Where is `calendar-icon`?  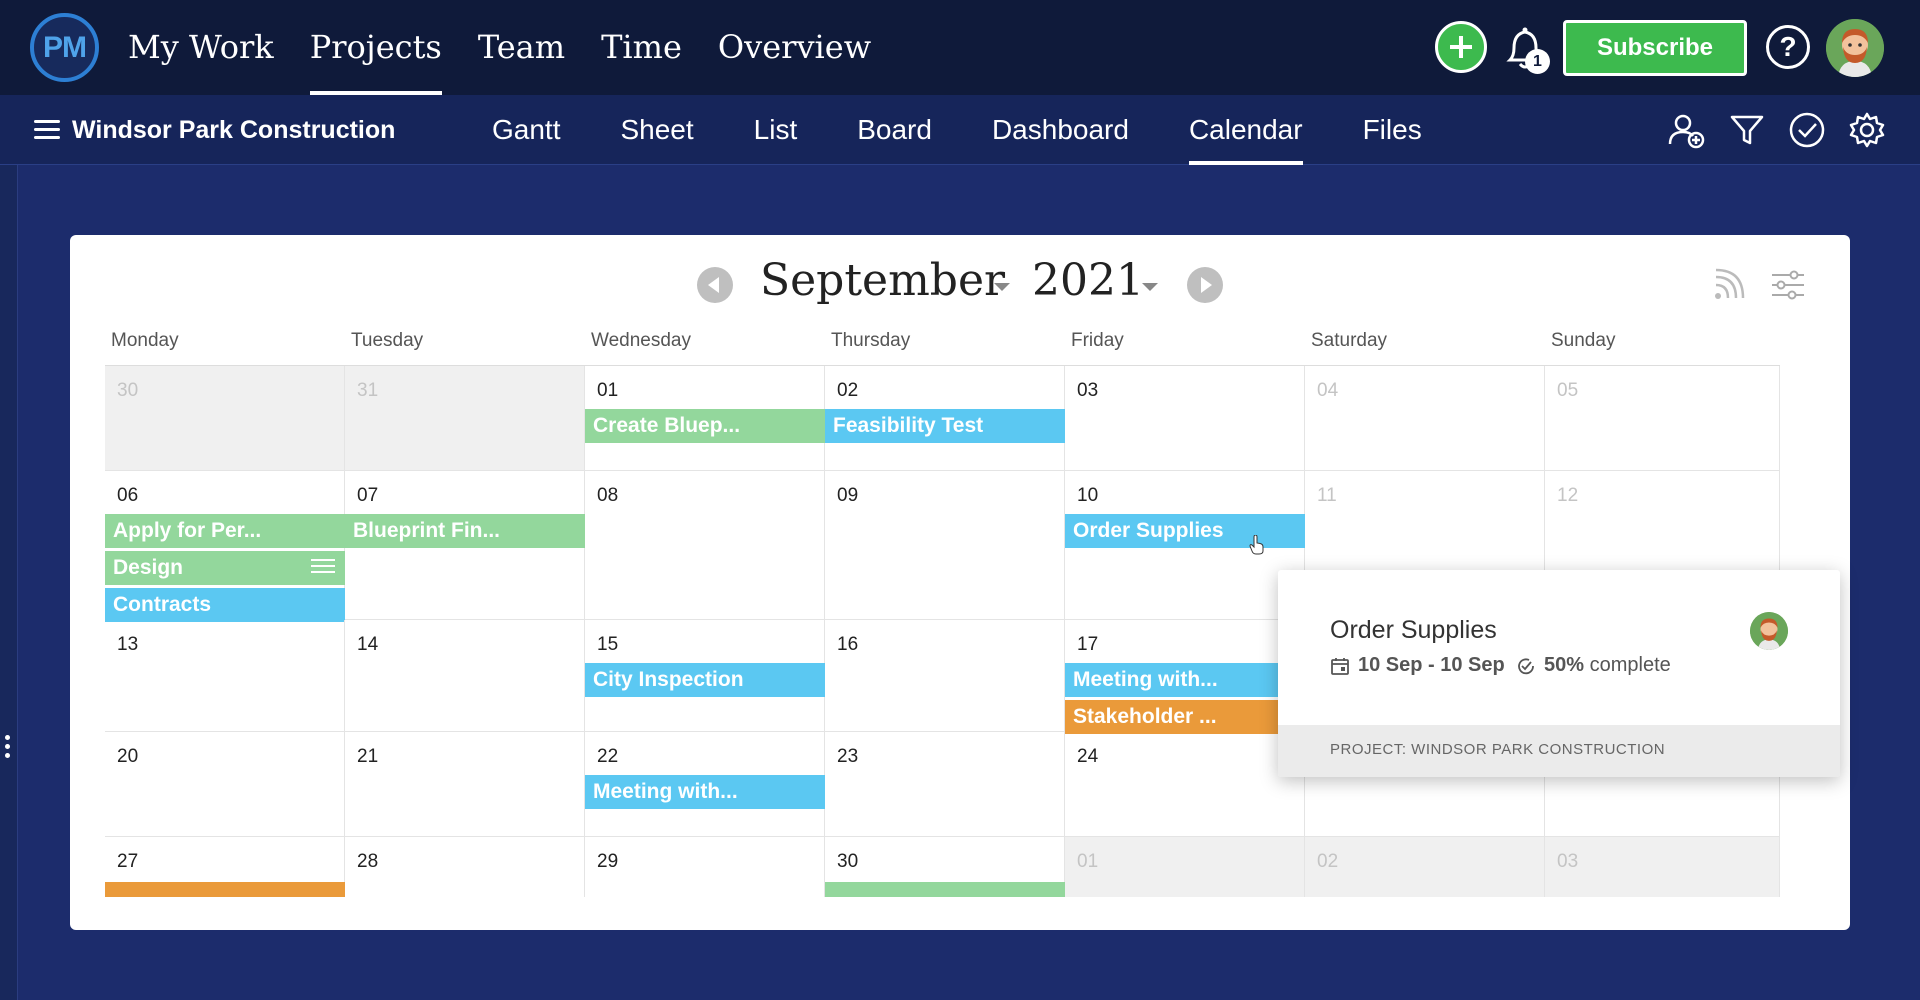 calendar-icon is located at coordinates (1340, 666).